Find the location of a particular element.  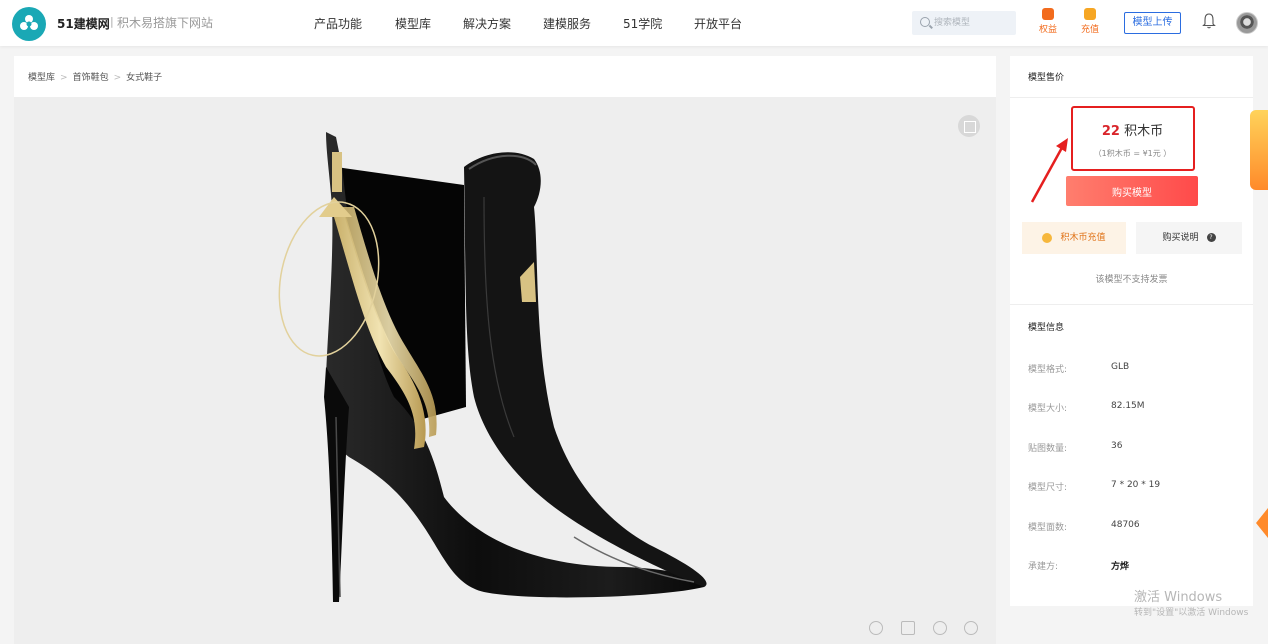

info-label-size: 模型大小: is located at coordinates (1048, 409).